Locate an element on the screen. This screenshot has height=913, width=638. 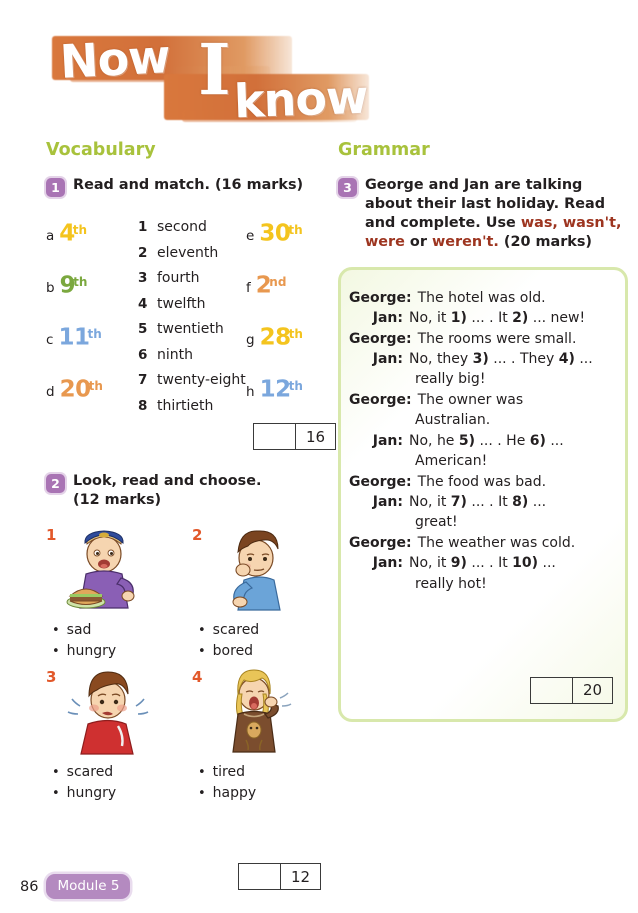
page-title-banner: Now I know is located at coordinates (212, 77).